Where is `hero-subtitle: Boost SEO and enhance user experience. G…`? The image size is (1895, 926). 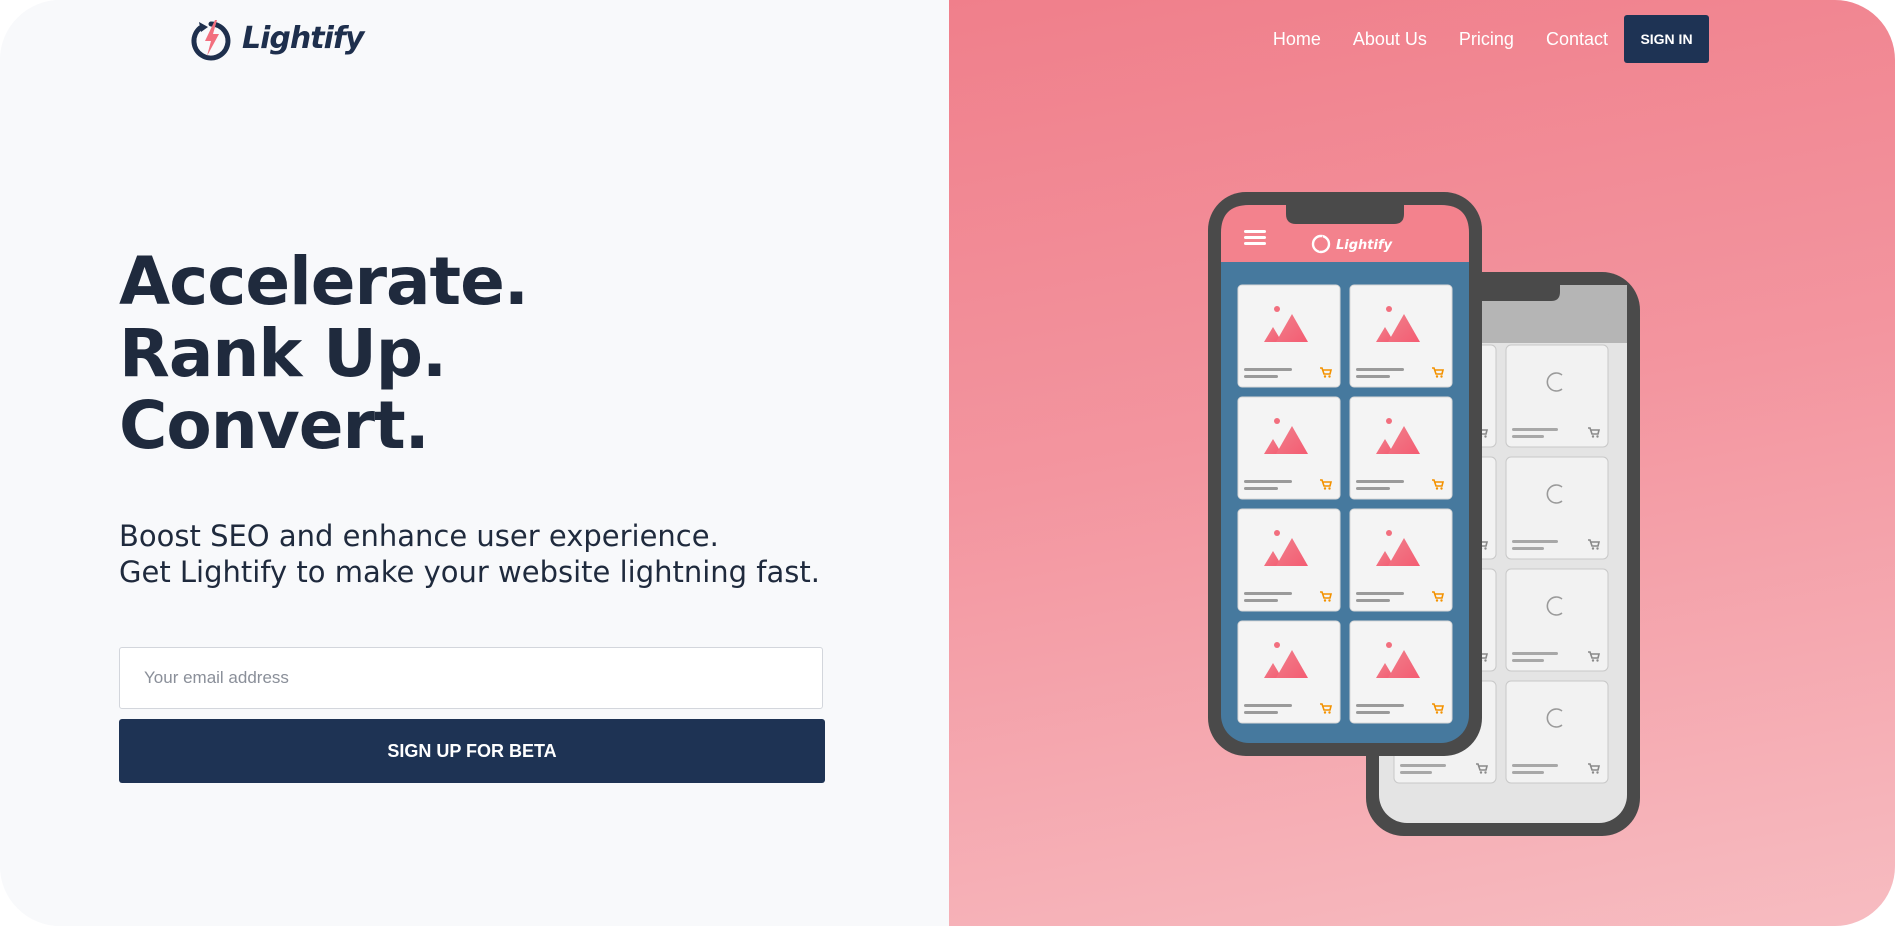 hero-subtitle: Boost SEO and enhance user experience. G… is located at coordinates (469, 554).